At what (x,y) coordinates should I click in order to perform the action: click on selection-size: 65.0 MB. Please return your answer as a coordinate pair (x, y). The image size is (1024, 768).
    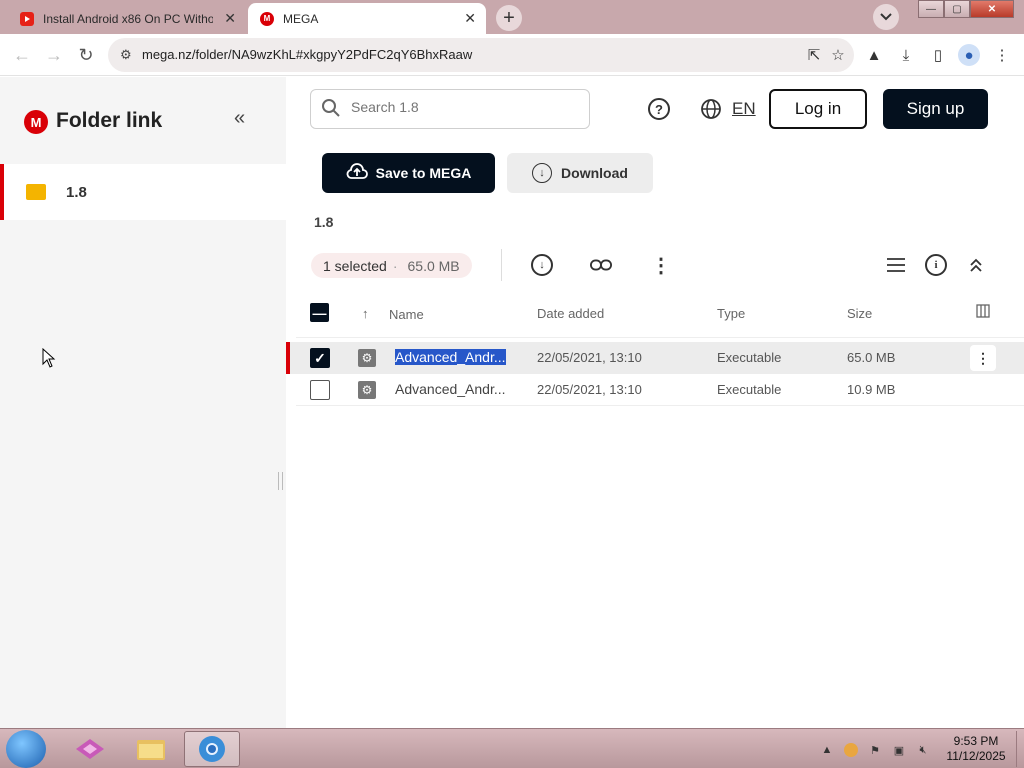
    Looking at the image, I should click on (433, 265).